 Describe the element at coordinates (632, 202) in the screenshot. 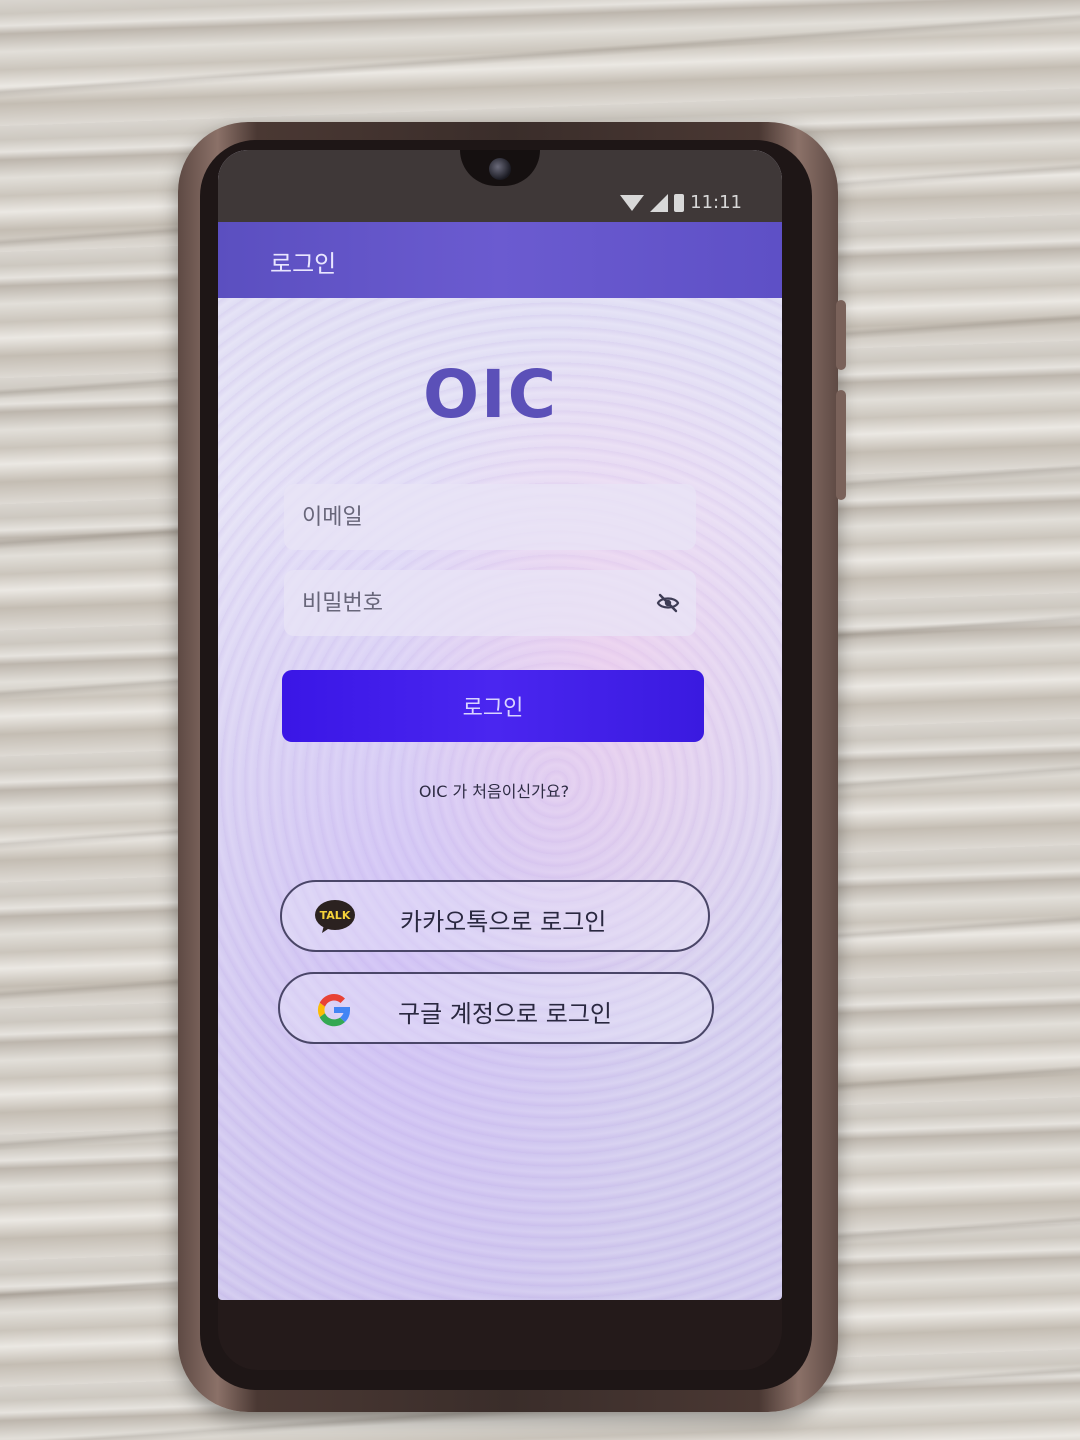

I see `wifi-icon` at that location.